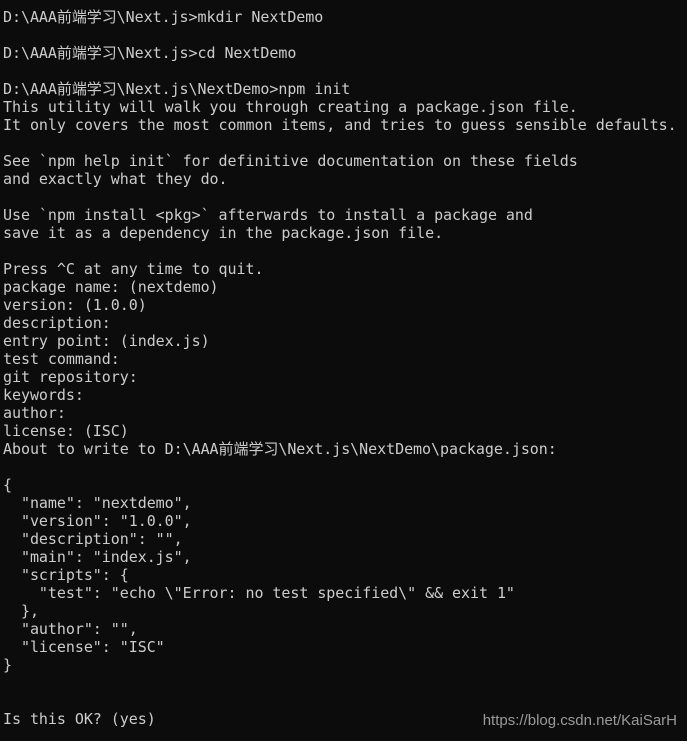 The width and height of the screenshot is (687, 741). Describe the element at coordinates (43, 395) in the screenshot. I see `terminal-line: keywords:` at that location.